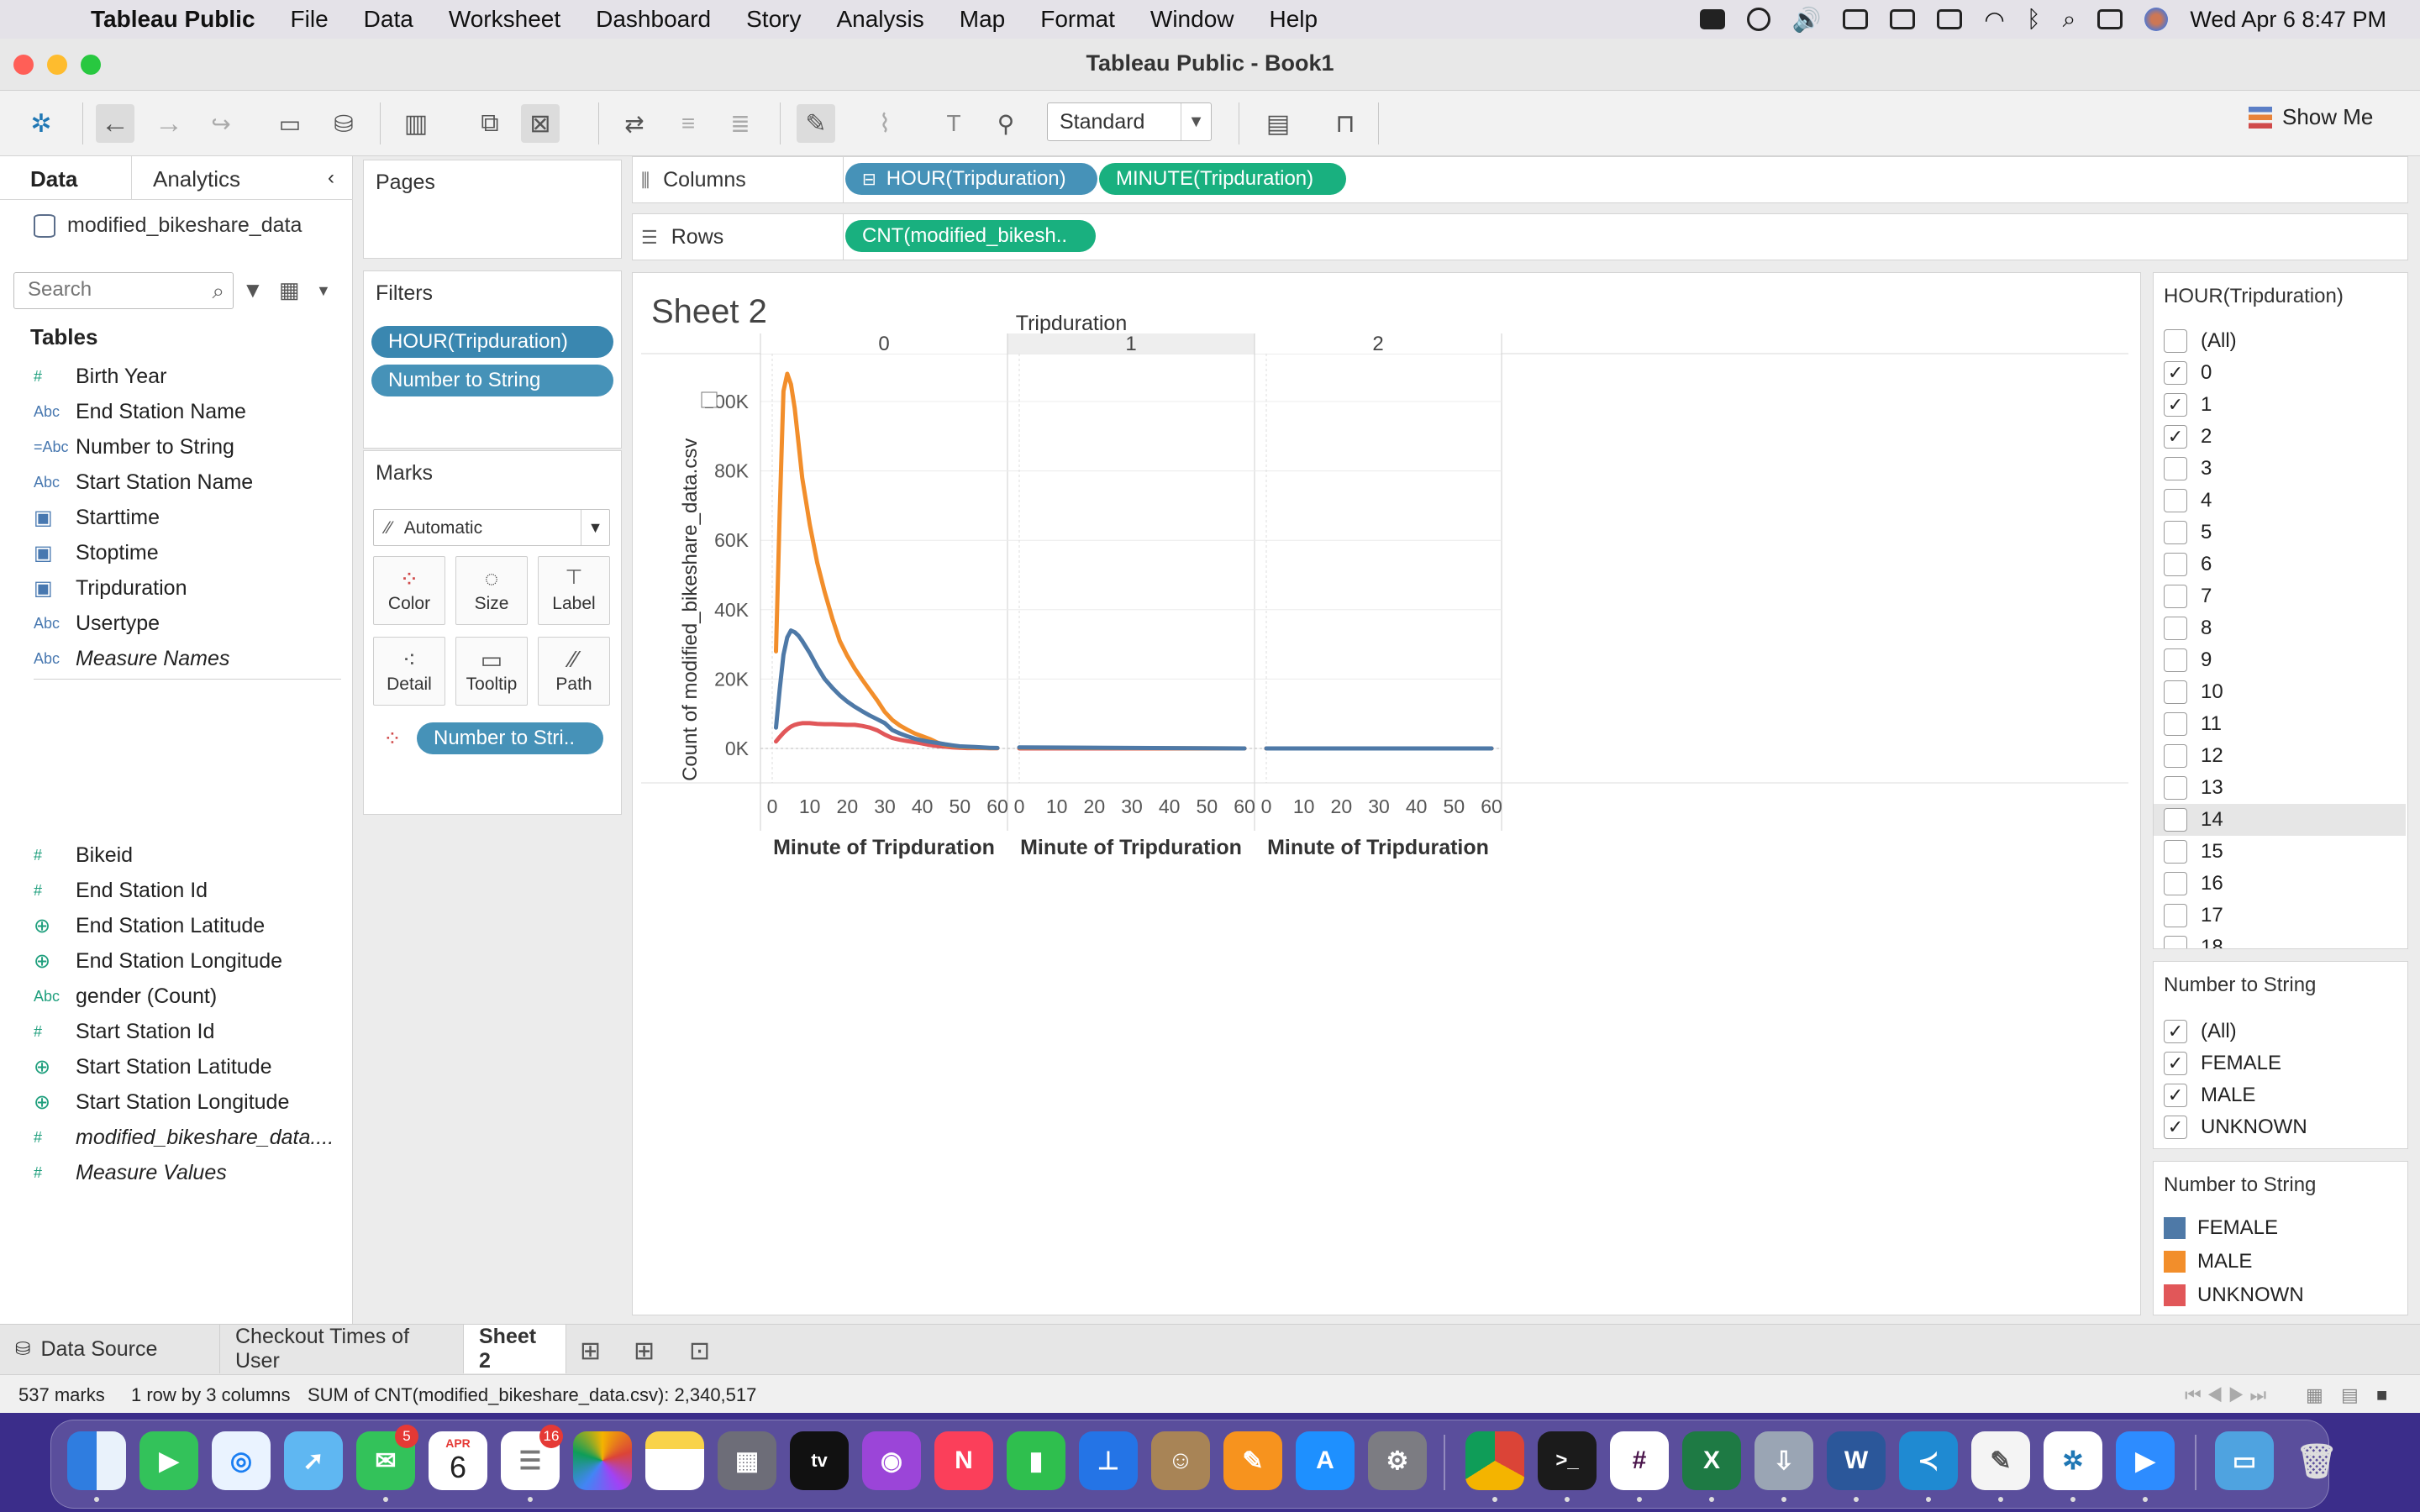 This screenshot has width=2420, height=1512. What do you see at coordinates (115, 123) in the screenshot?
I see `undo-icon: ←` at bounding box center [115, 123].